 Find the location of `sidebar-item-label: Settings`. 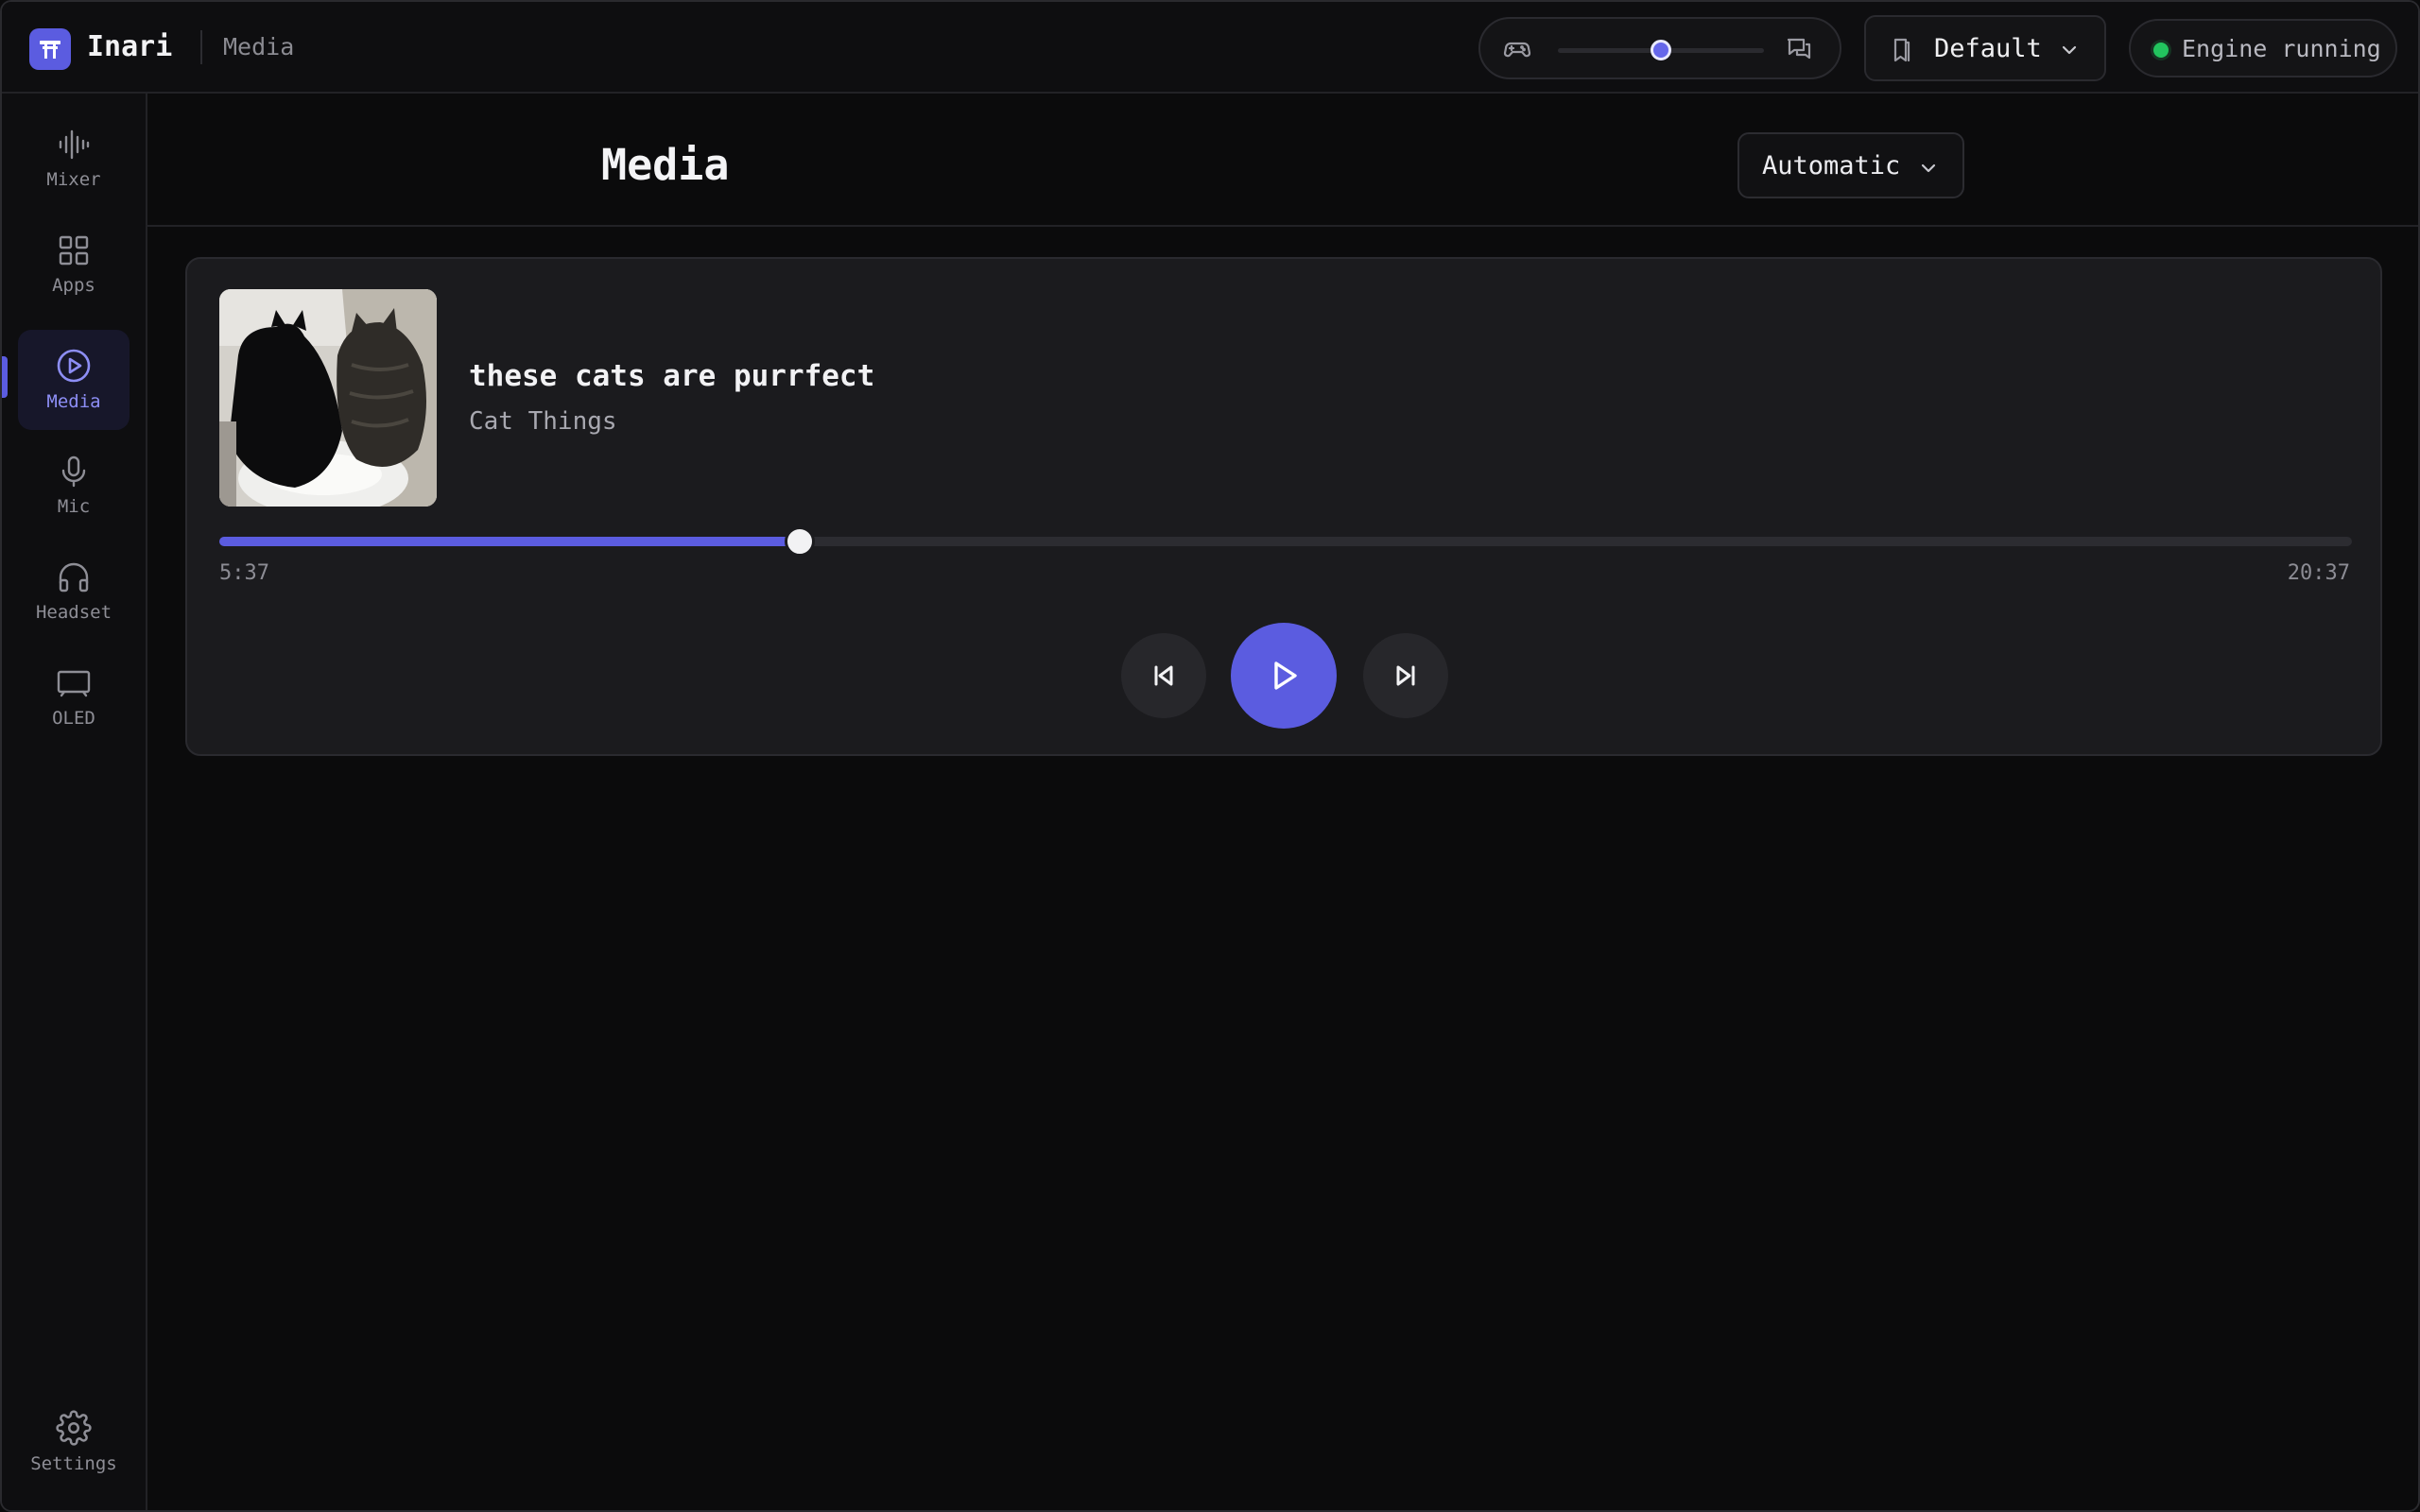

sidebar-item-label: Settings is located at coordinates (73, 1463).